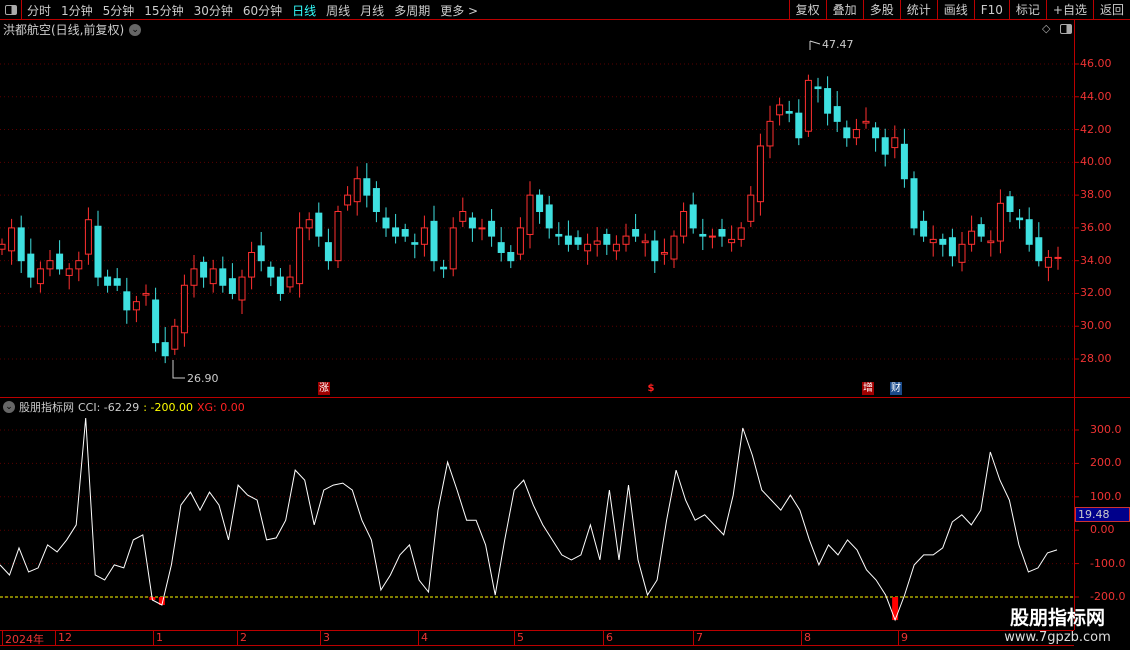 The image size is (1130, 650). Describe the element at coordinates (1102, 514) in the screenshot. I see `cci-current-tag: 19.48` at that location.